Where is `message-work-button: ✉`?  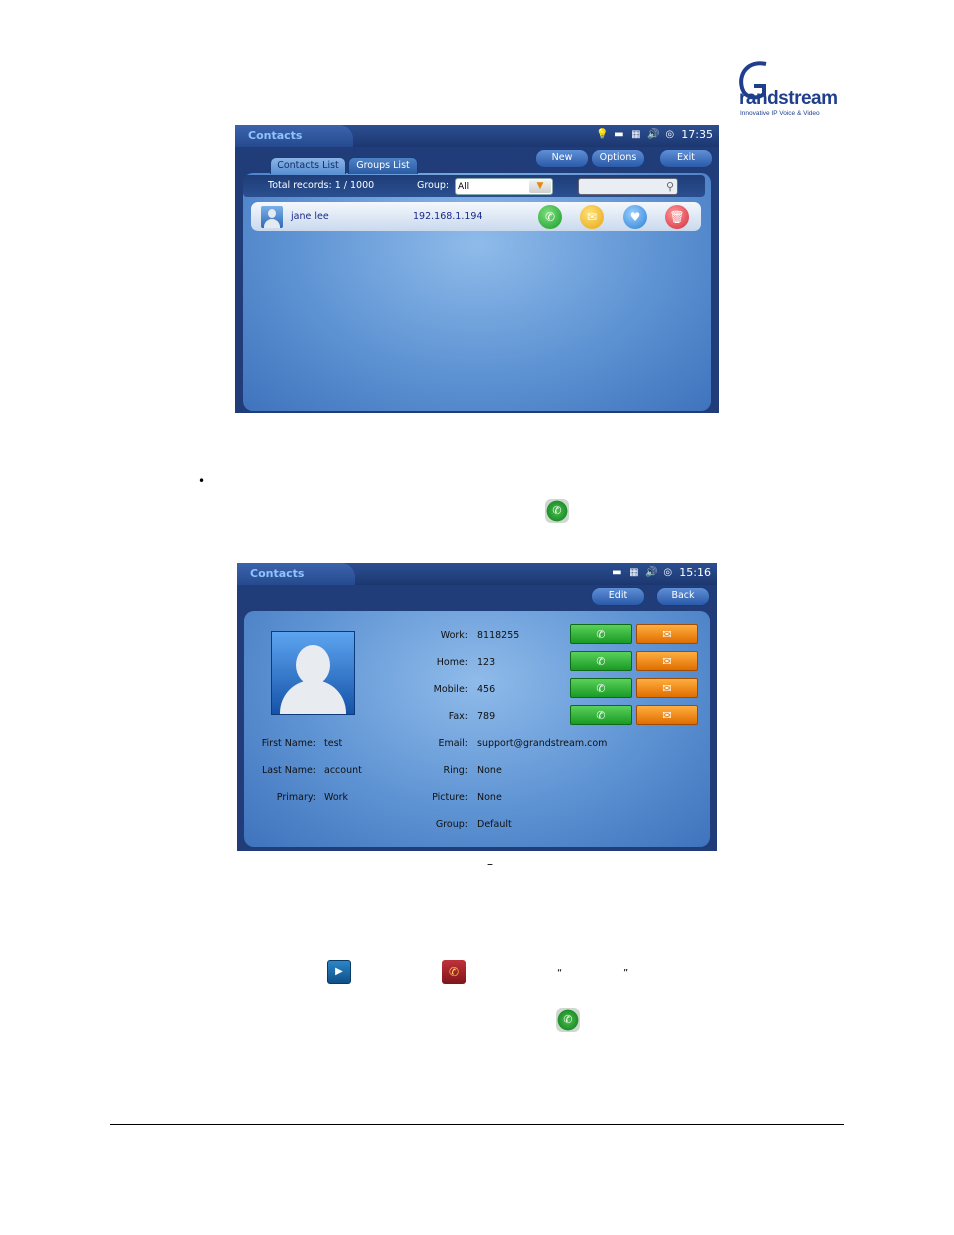
message-work-button: ✉ is located at coordinates (667, 634).